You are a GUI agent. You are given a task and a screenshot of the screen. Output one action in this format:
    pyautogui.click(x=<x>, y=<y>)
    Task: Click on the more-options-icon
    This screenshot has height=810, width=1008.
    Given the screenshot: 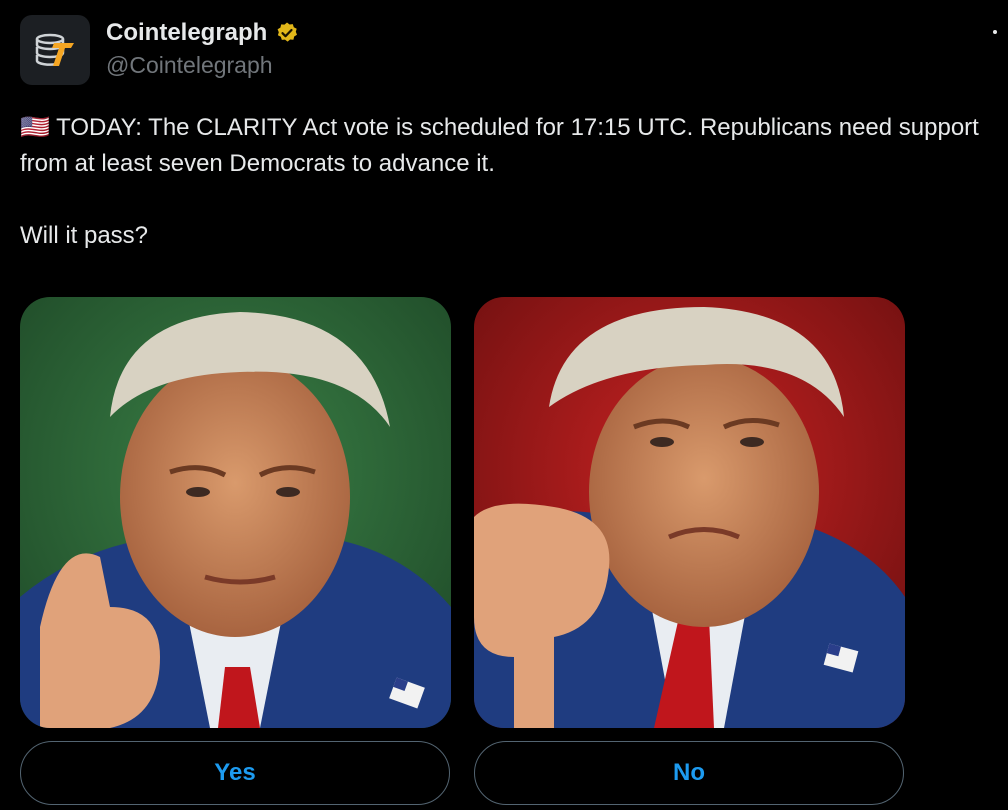 What is the action you would take?
    pyautogui.click(x=995, y=32)
    